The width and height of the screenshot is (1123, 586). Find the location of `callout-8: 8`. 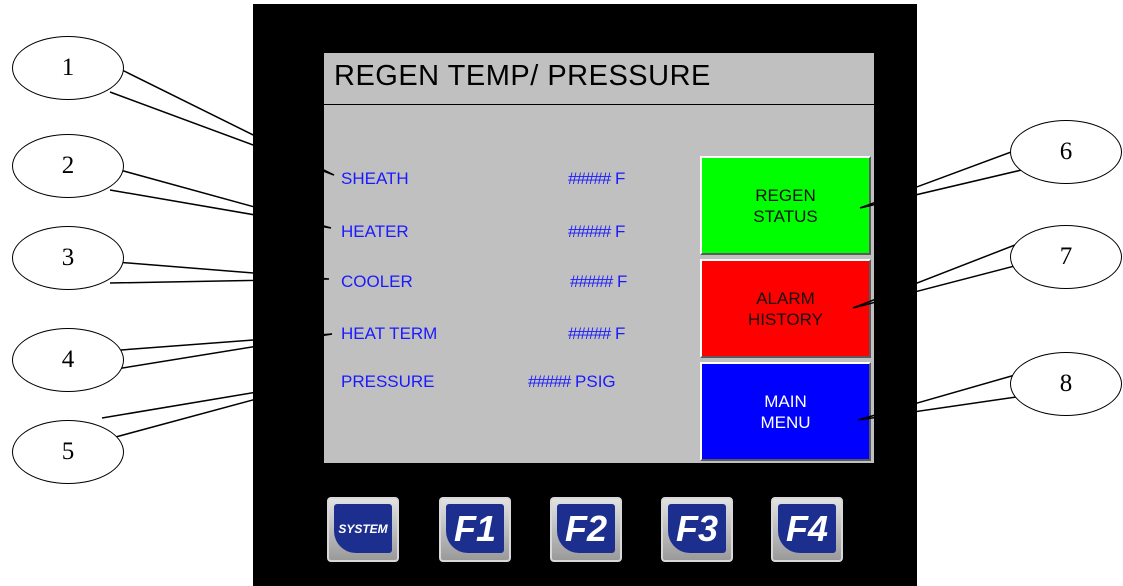

callout-8: 8 is located at coordinates (1066, 384).